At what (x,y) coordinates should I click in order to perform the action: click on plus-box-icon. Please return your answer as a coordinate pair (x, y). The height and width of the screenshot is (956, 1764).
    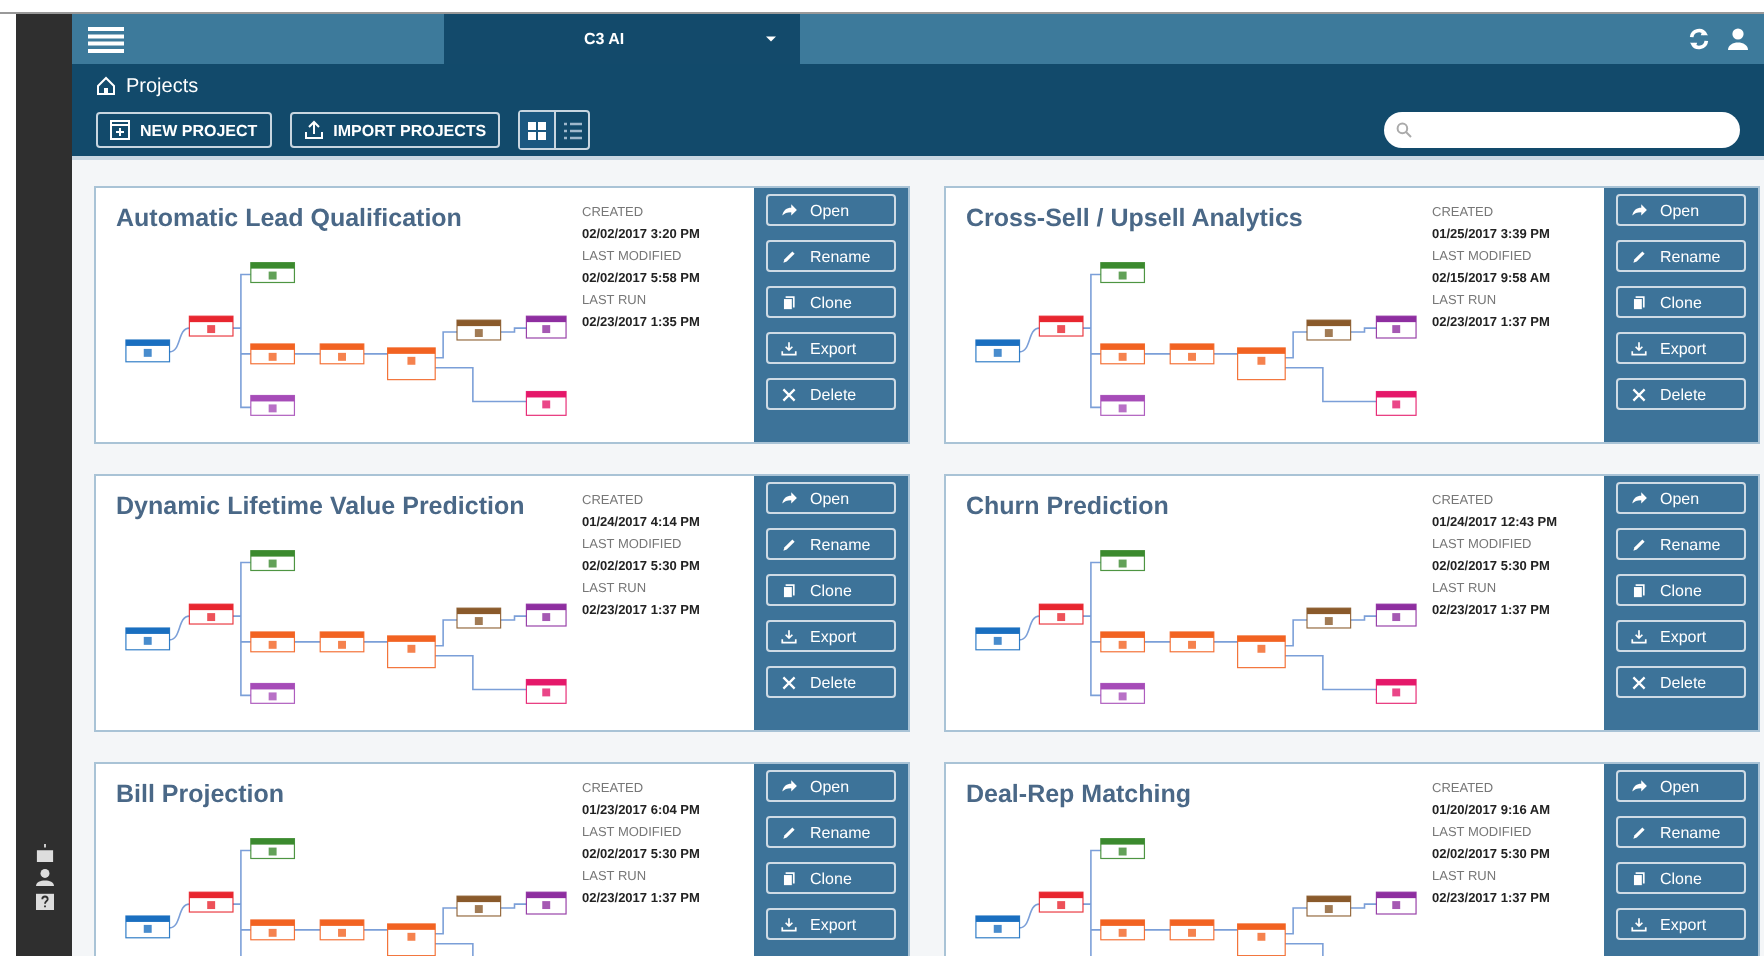
    Looking at the image, I should click on (120, 130).